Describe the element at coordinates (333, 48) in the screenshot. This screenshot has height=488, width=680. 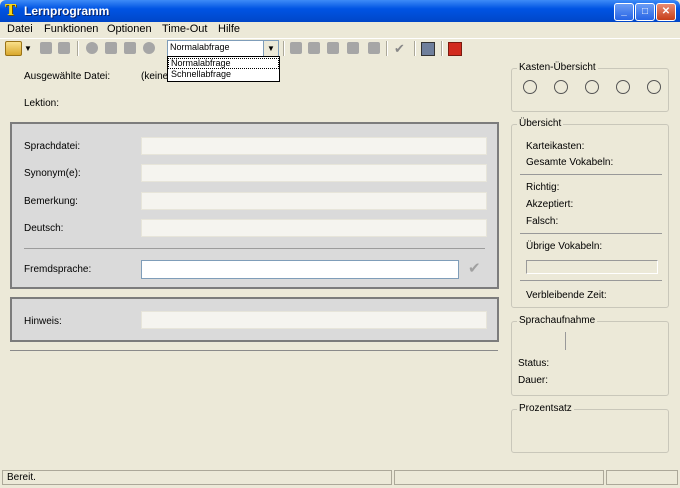
I see `document-search-icon` at that location.